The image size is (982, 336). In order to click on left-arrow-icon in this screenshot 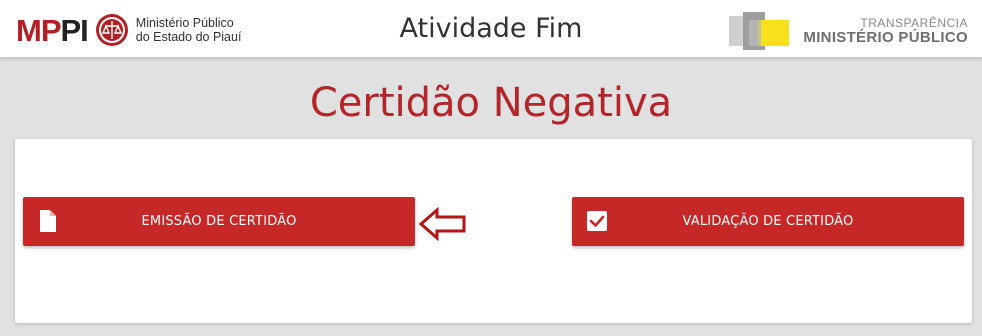, I will do `click(442, 224)`.